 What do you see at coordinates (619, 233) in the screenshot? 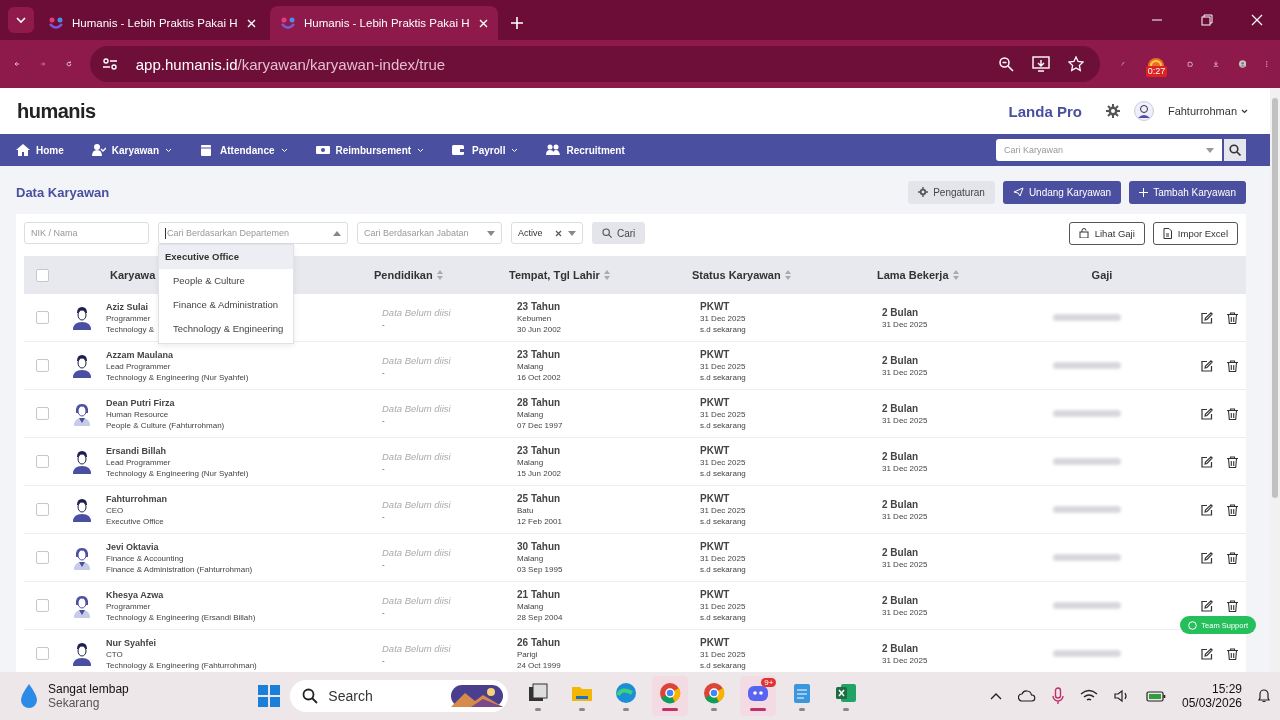
I see `search-button: Cari` at bounding box center [619, 233].